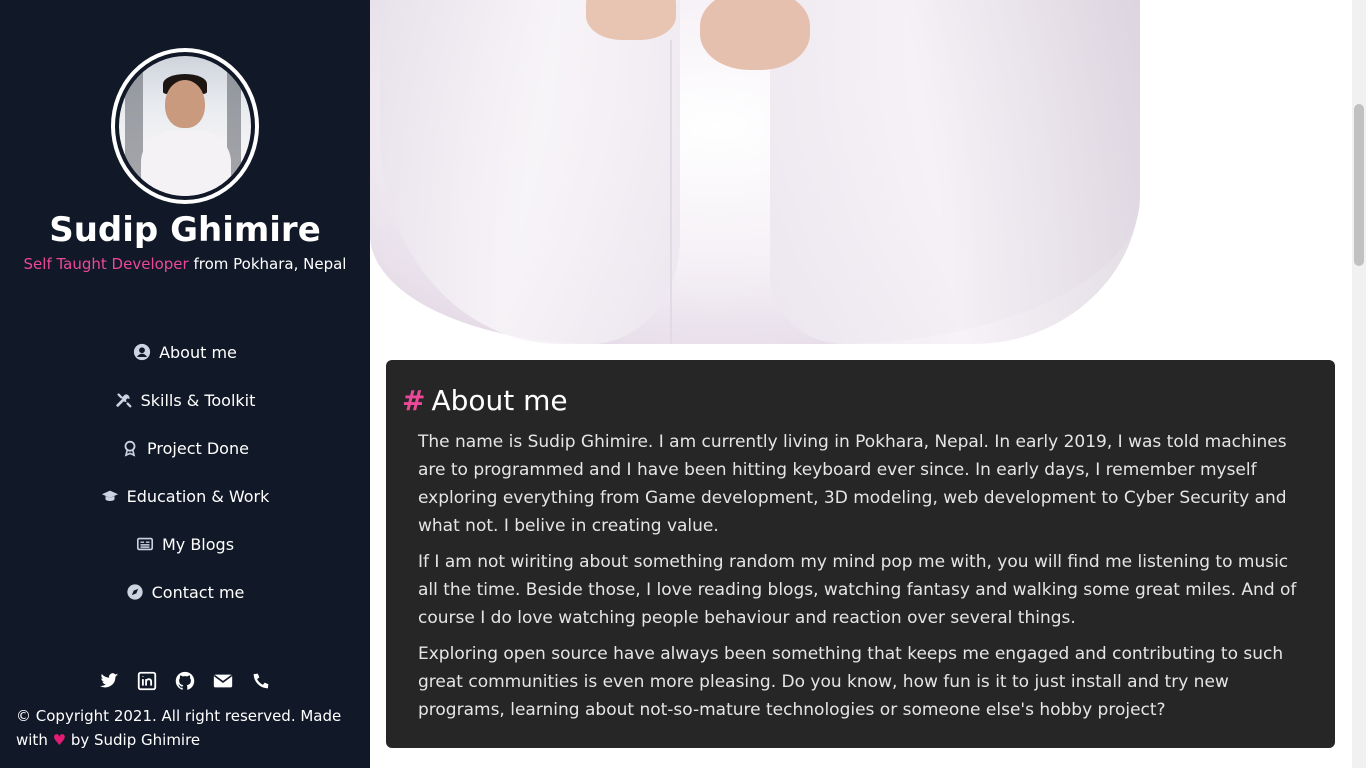 The height and width of the screenshot is (768, 1366). I want to click on nav-label-blogs: My Blogs, so click(198, 544).